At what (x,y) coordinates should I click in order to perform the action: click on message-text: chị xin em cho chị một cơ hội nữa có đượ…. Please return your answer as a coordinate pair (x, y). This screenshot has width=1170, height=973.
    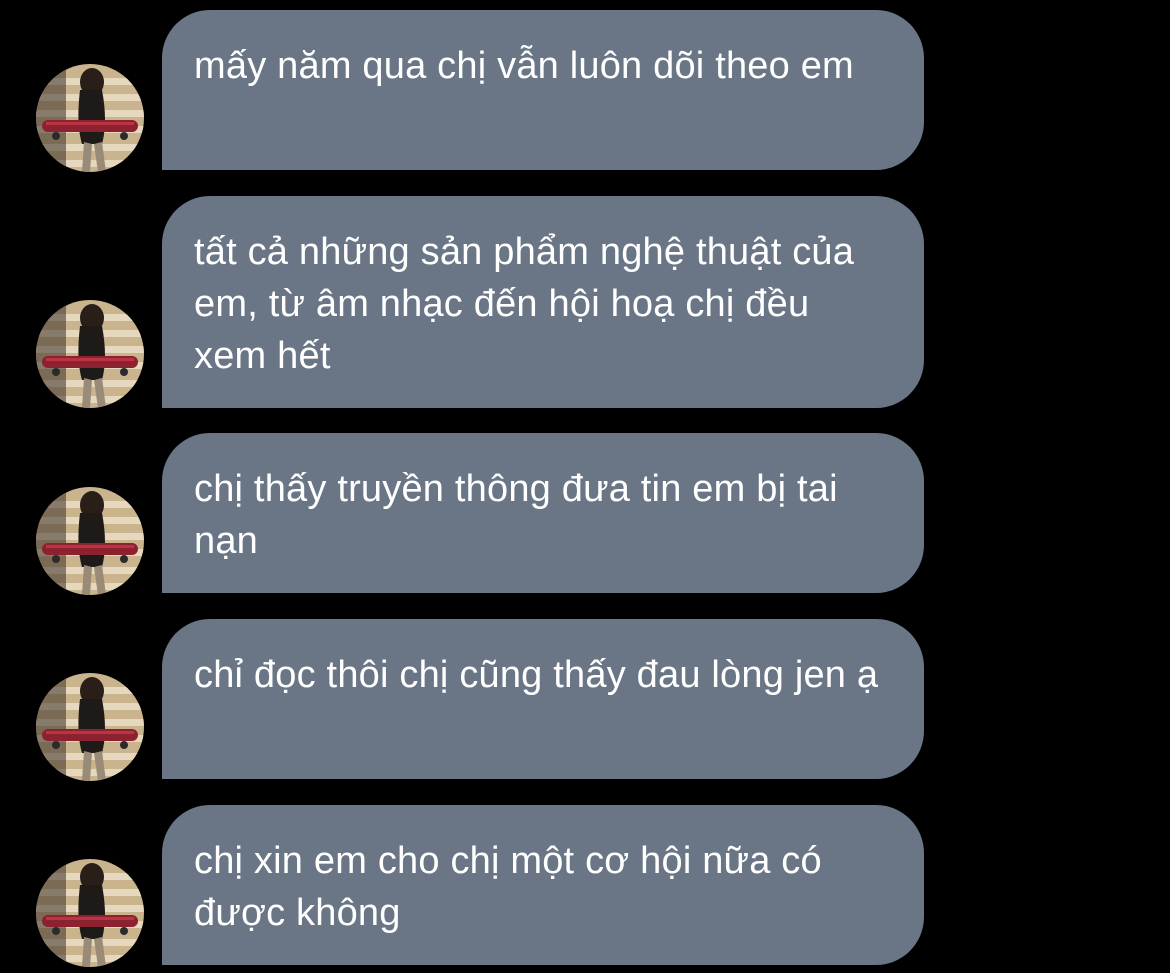
    Looking at the image, I should click on (508, 887).